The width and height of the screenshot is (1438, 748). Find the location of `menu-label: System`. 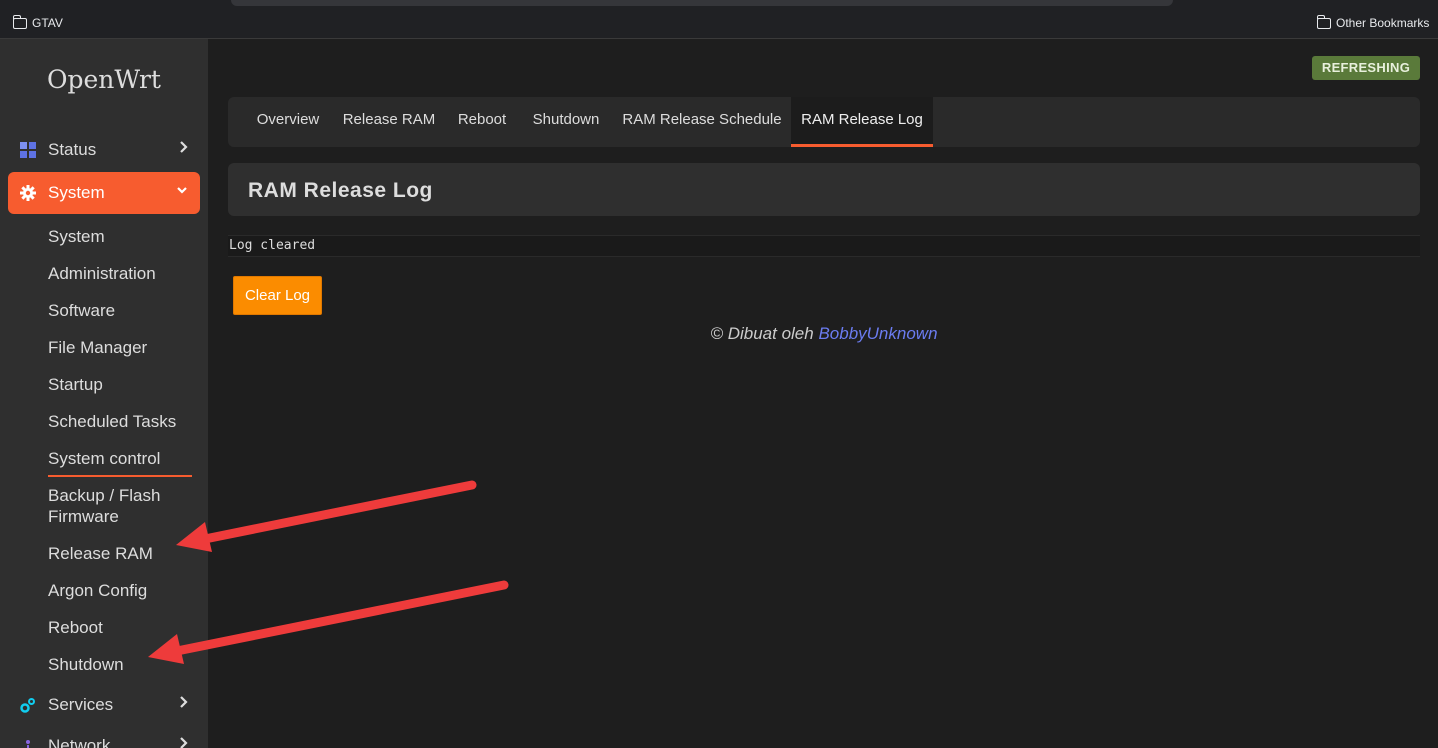

menu-label: System is located at coordinates (76, 192).